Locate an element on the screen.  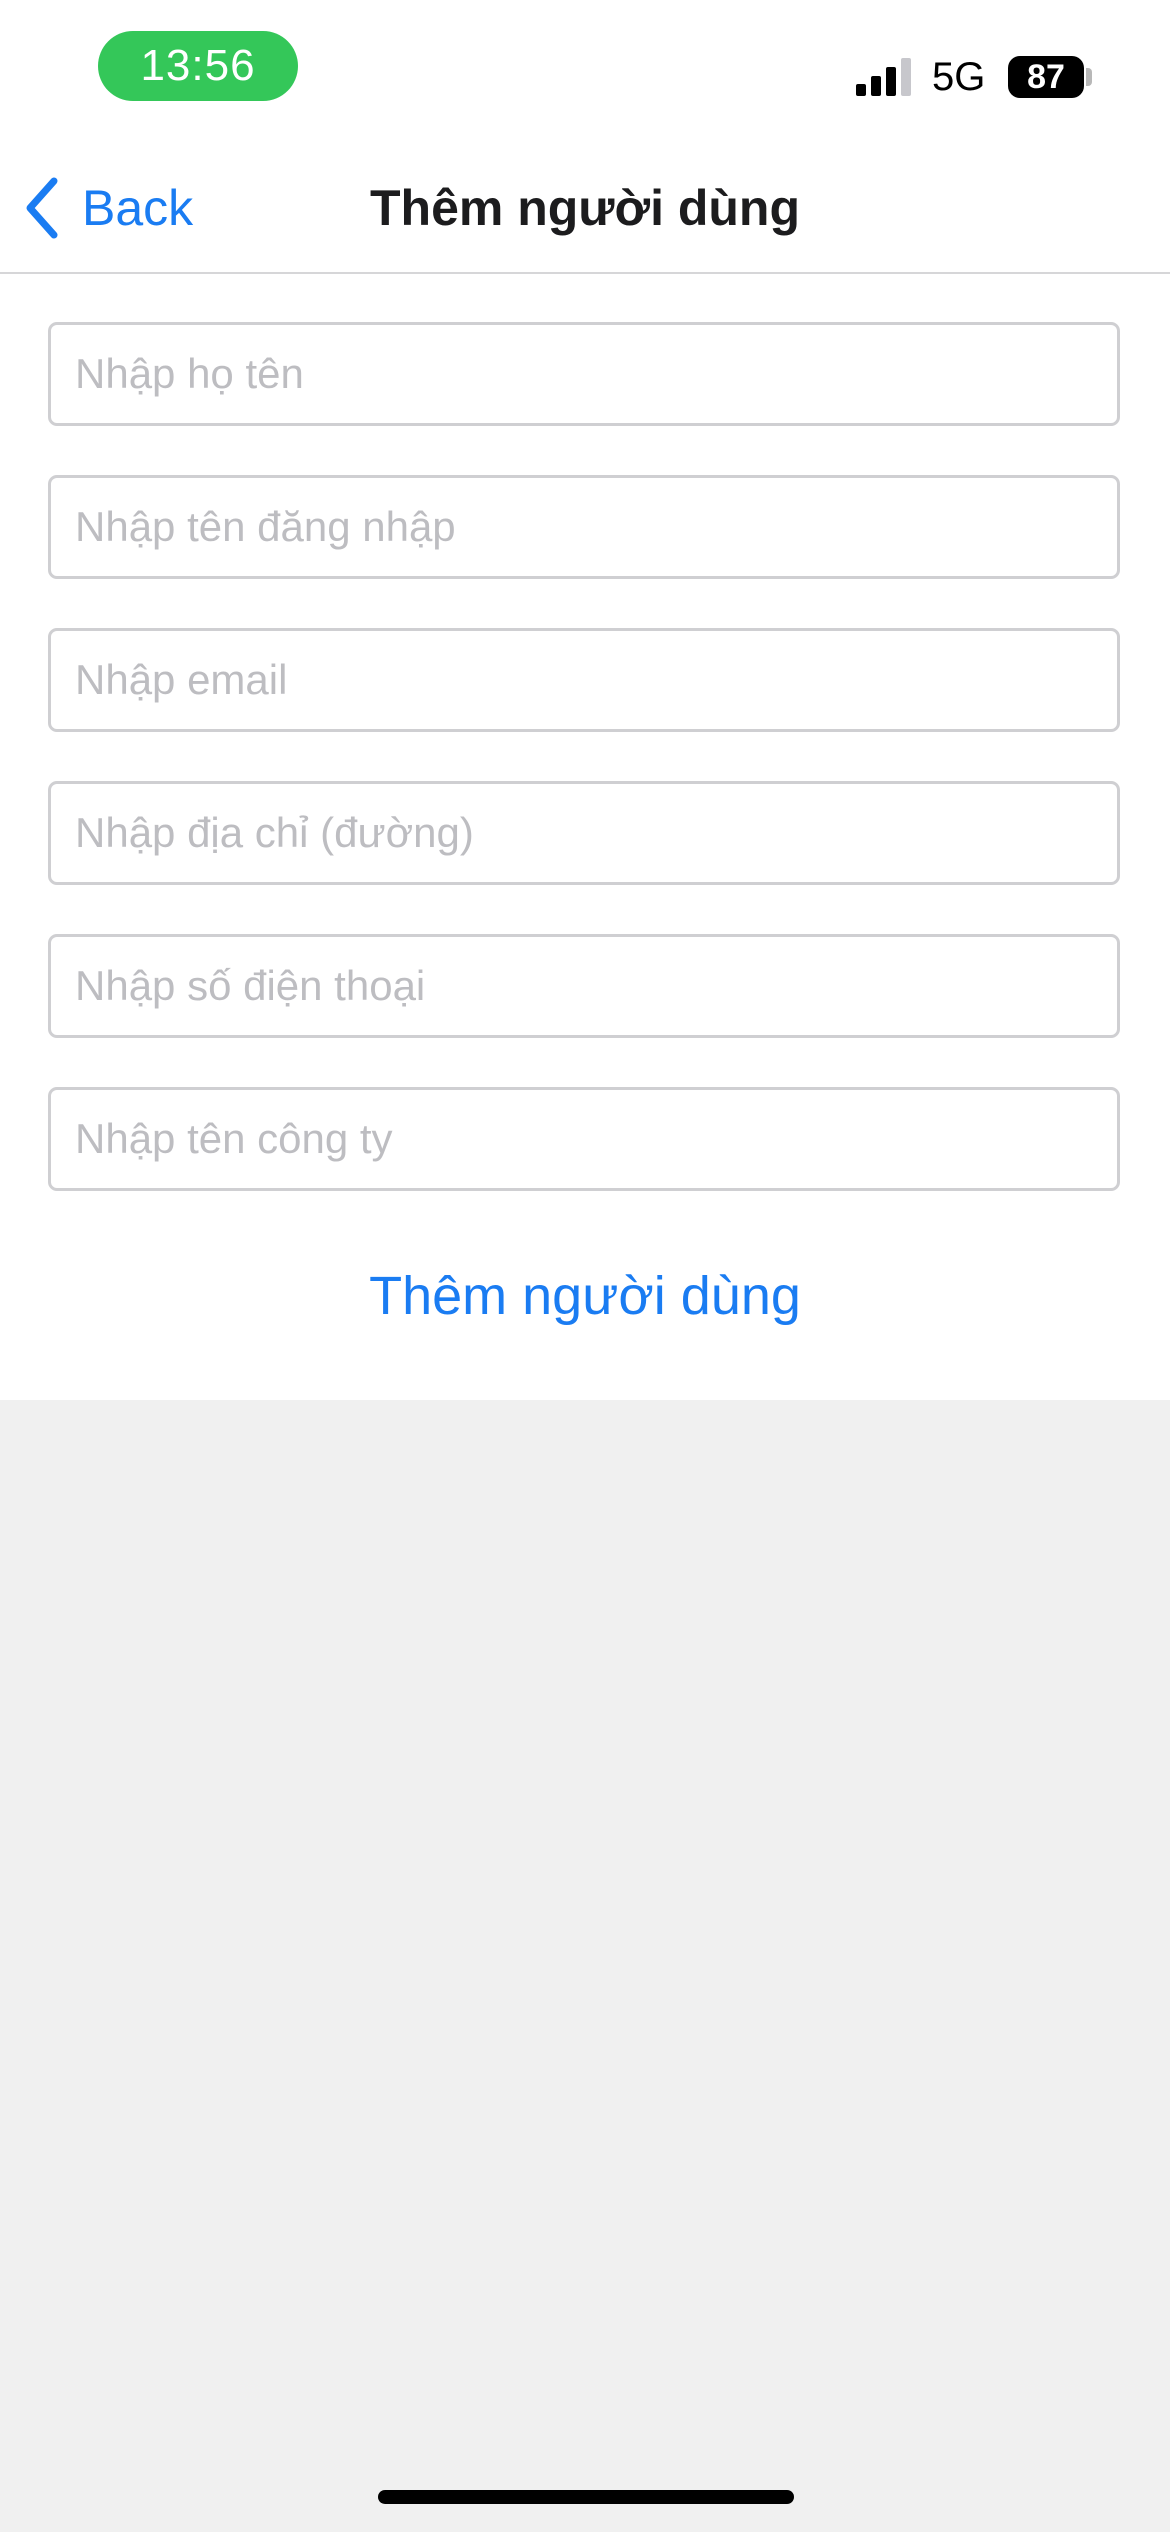
battery-cap is located at coordinates (1089, 77).